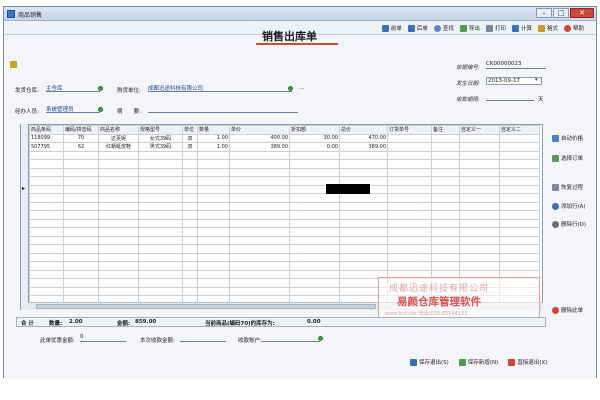  What do you see at coordinates (190, 130) in the screenshot?
I see `column-header: 单位` at bounding box center [190, 130].